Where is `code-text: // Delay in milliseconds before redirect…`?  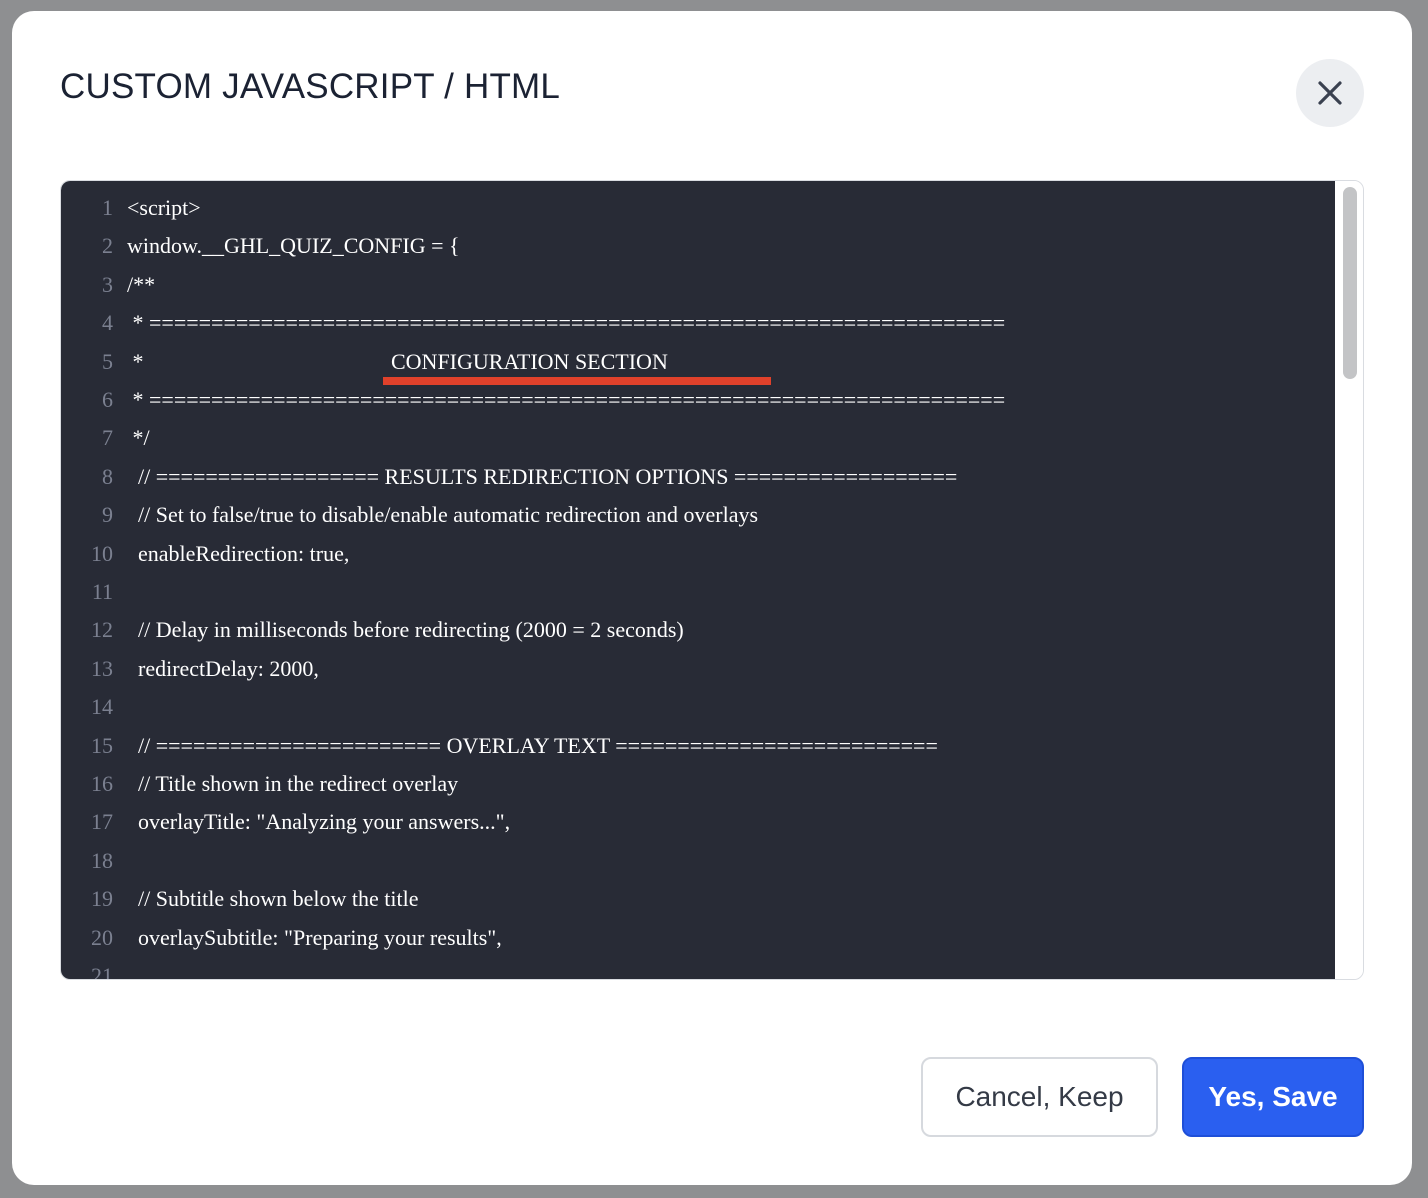 code-text: // Delay in milliseconds before redirect… is located at coordinates (405, 630).